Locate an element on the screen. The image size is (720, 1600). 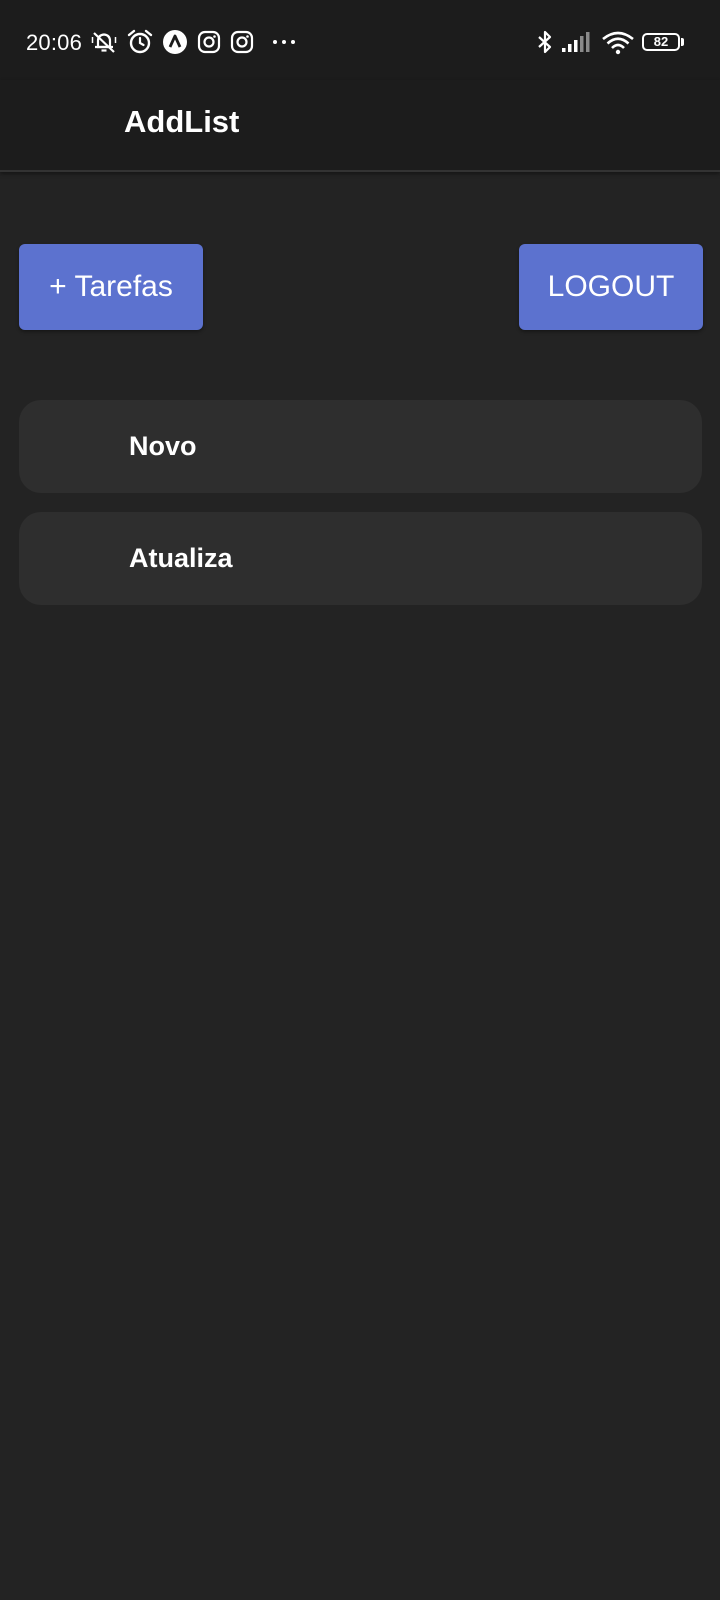
bluetooth-icon is located at coordinates (545, 42).